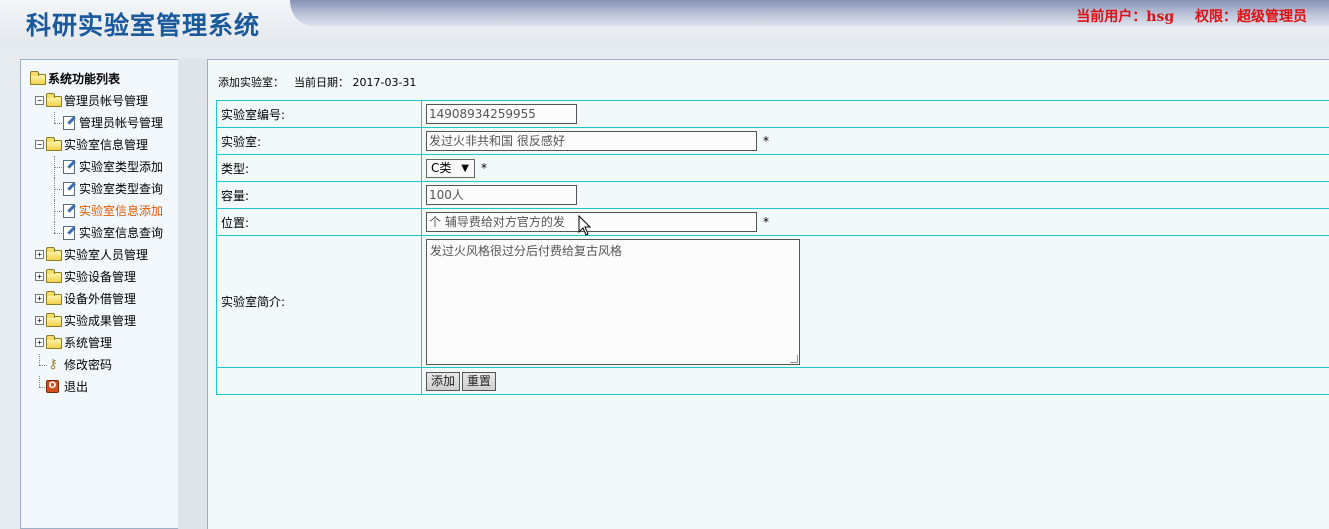 The height and width of the screenshot is (529, 1329). I want to click on sidebar-item-label: 系统管理, so click(88, 343).